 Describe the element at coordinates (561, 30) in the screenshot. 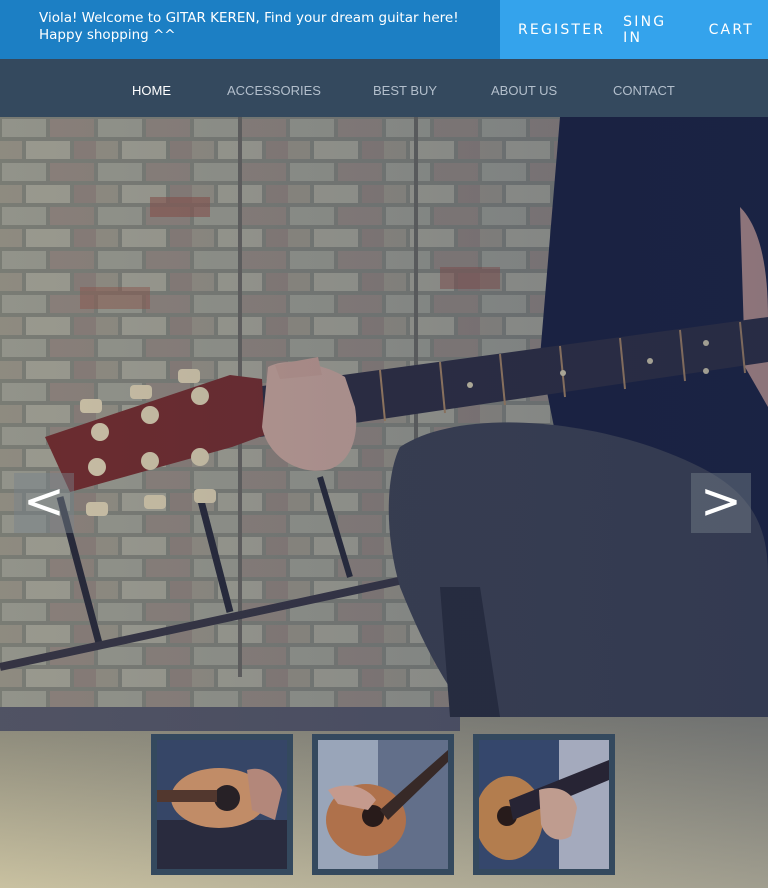

I see `register-link: REGISTER` at that location.